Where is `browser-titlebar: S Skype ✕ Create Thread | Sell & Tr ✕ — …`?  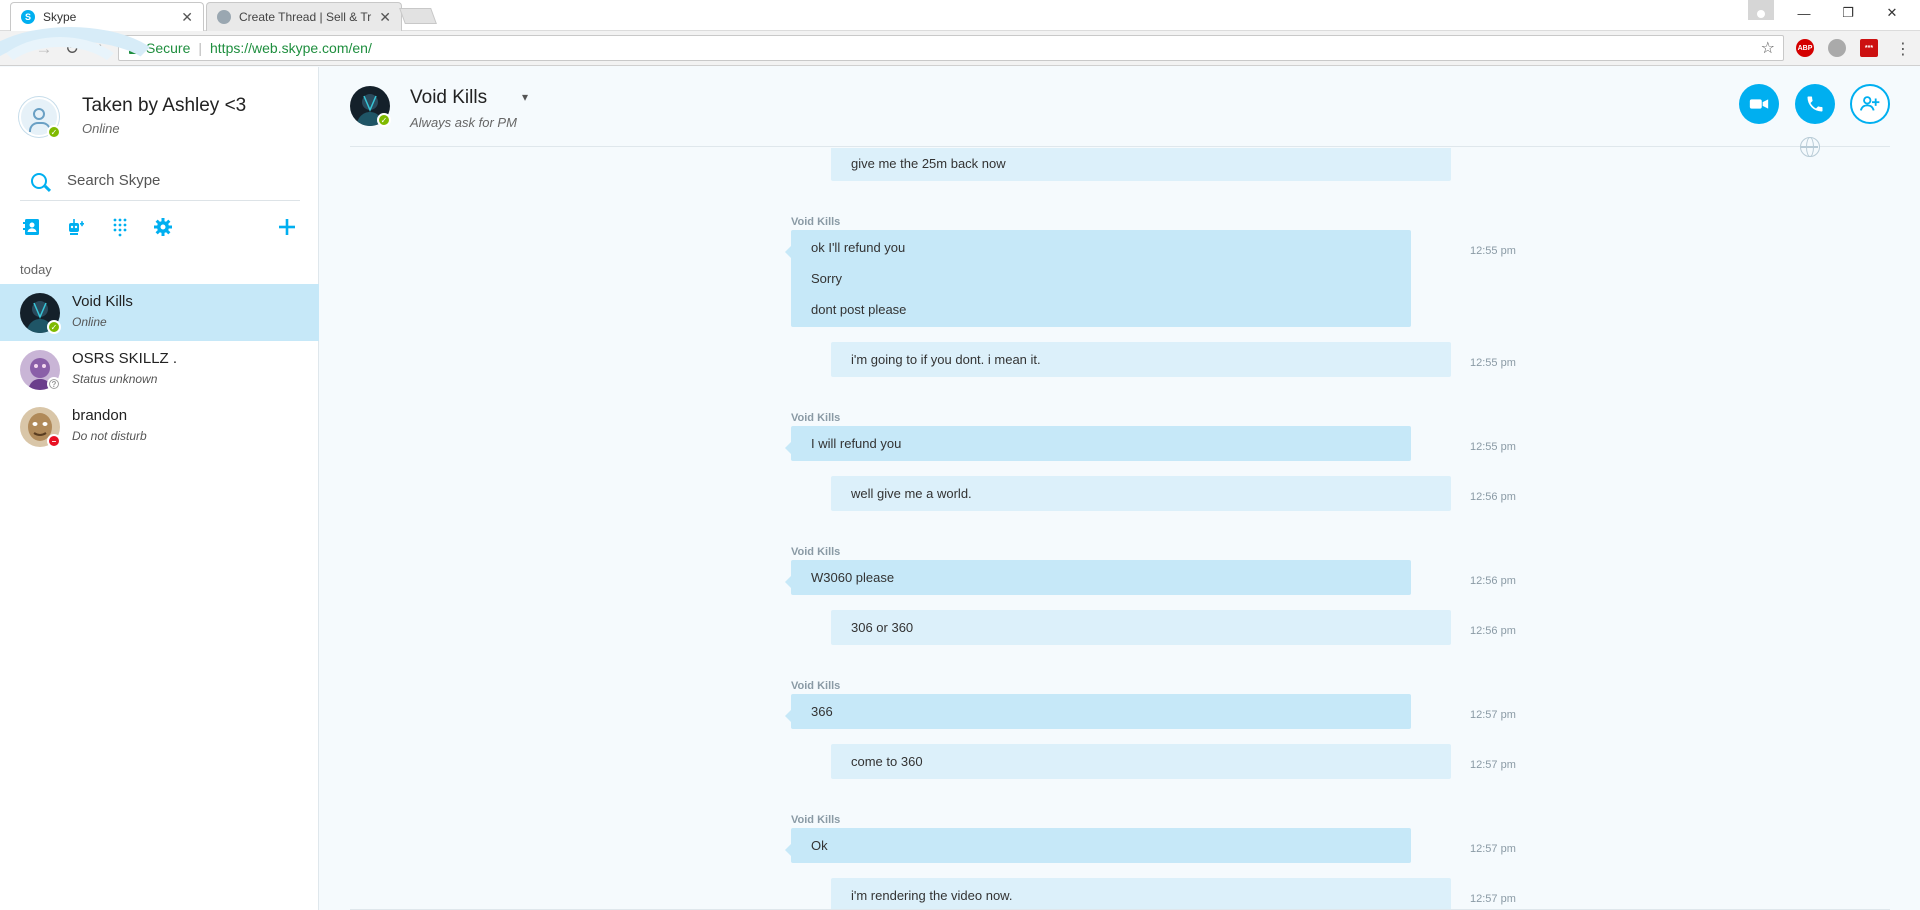 browser-titlebar: S Skype ✕ Create Thread | Sell & Tr ✕ — … is located at coordinates (960, 15).